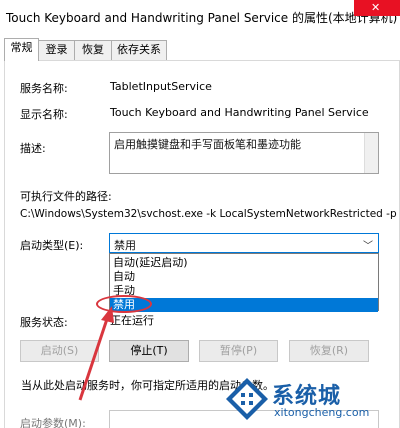 The image size is (400, 428). What do you see at coordinates (56, 50) in the screenshot?
I see `tab-logon: 登录` at bounding box center [56, 50].